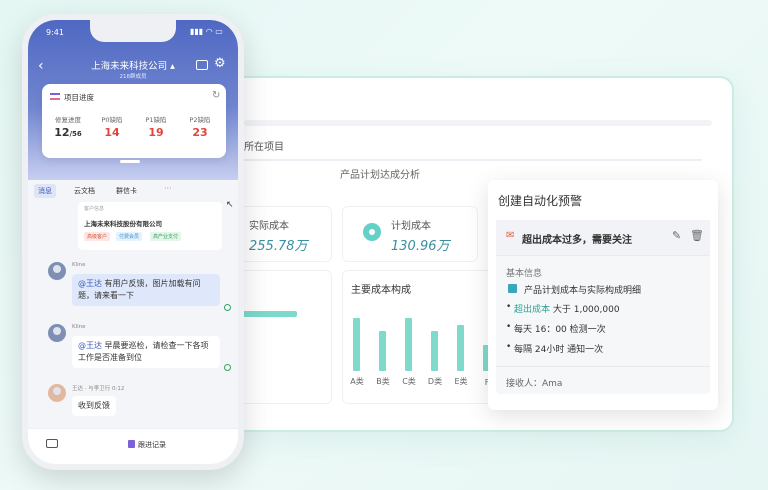  I want to click on stat-value-total: /56, so click(75, 134).